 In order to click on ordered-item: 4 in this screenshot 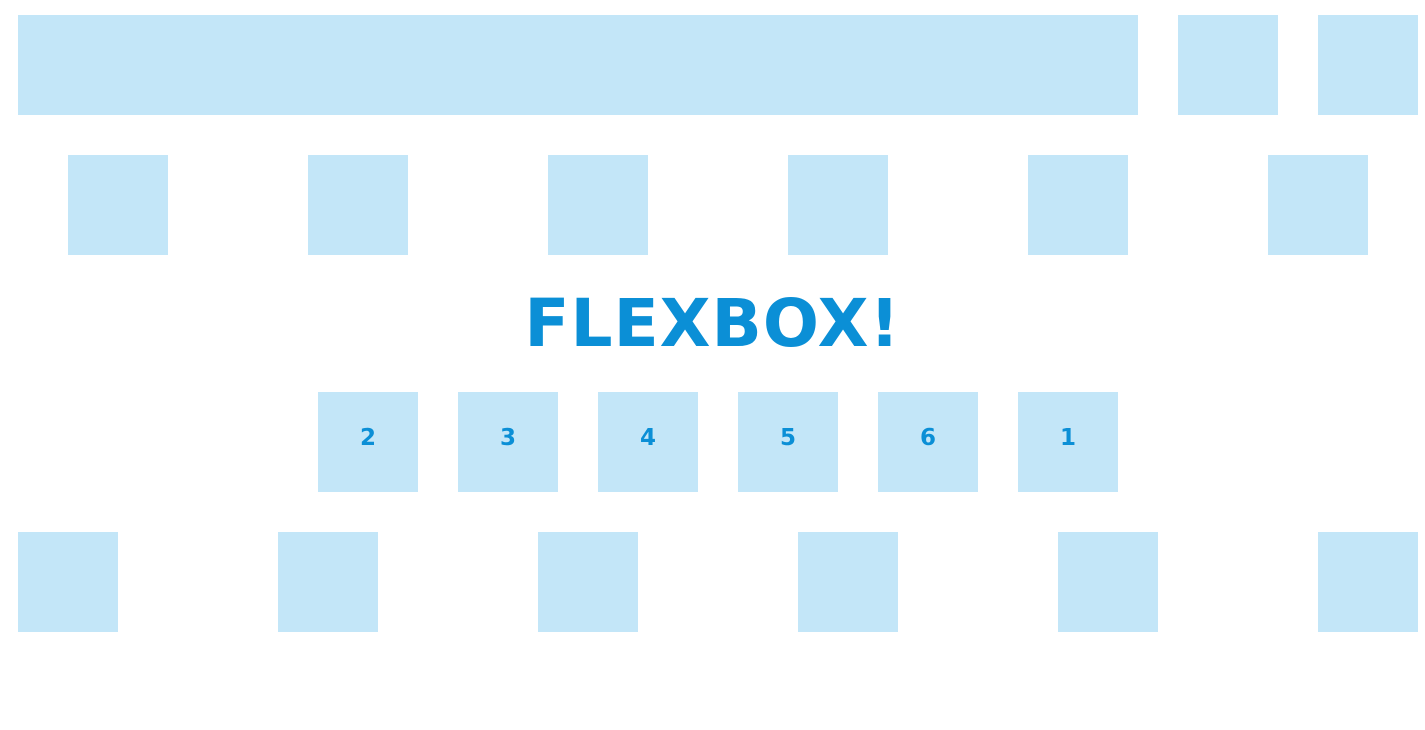, I will do `click(648, 442)`.